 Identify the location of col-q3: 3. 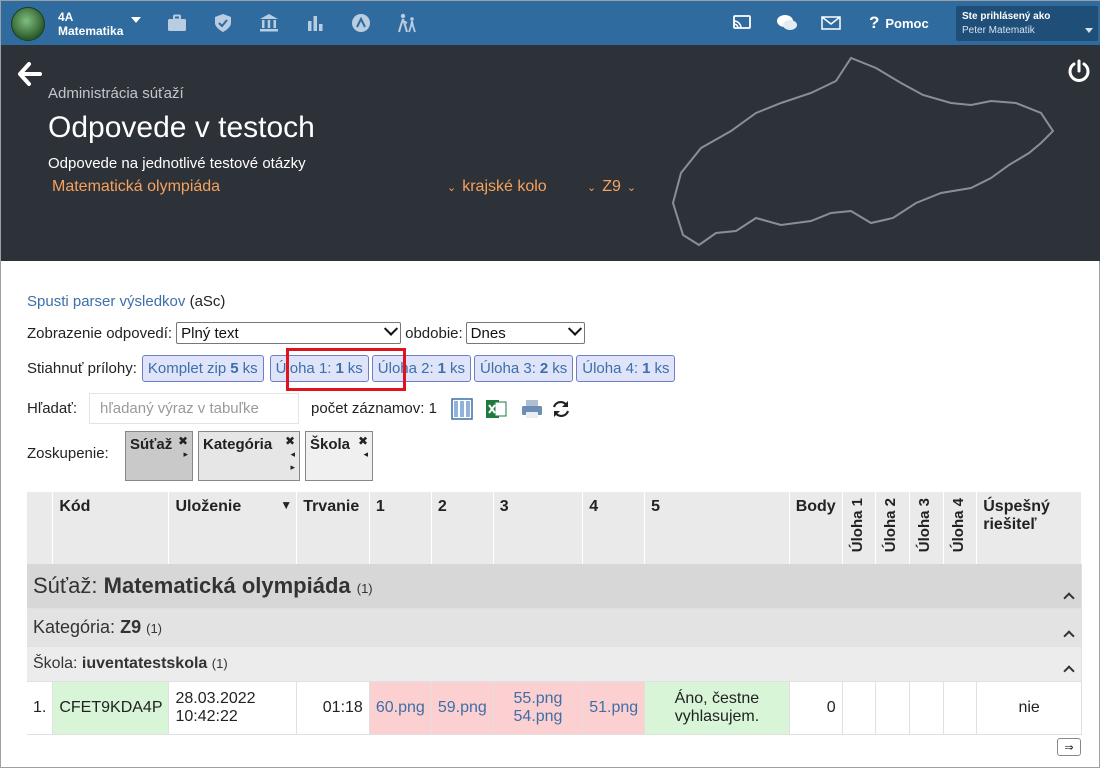
(538, 528).